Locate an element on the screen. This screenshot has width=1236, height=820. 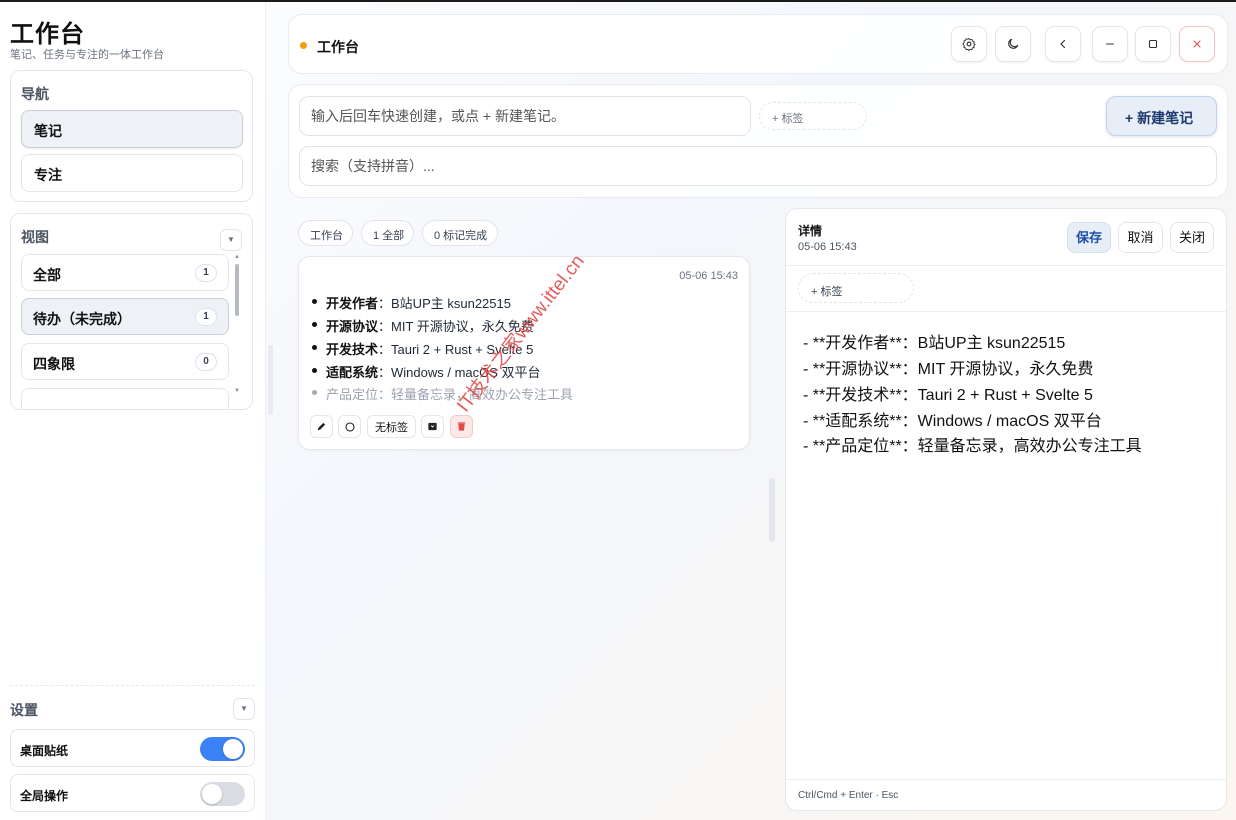
editor-line: - **适配系统**：Windows / macOS 双平台 is located at coordinates (952, 419).